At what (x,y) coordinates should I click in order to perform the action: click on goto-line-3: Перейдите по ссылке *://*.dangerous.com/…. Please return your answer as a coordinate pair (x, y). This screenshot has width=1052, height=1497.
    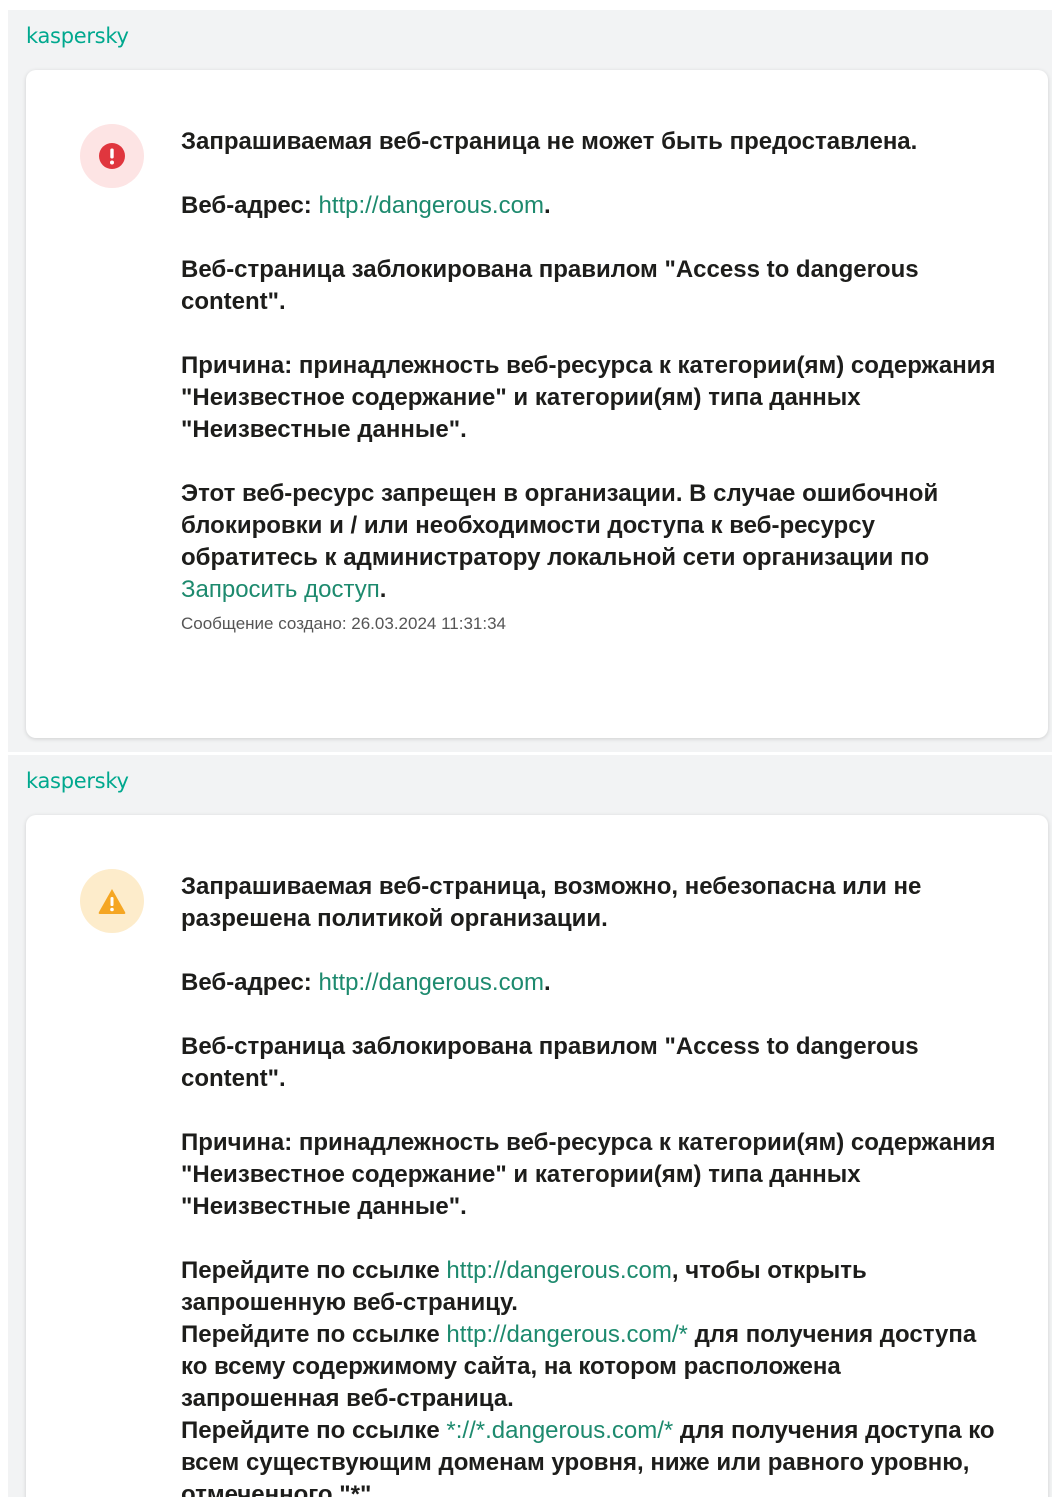
    Looking at the image, I should click on (588, 1457).